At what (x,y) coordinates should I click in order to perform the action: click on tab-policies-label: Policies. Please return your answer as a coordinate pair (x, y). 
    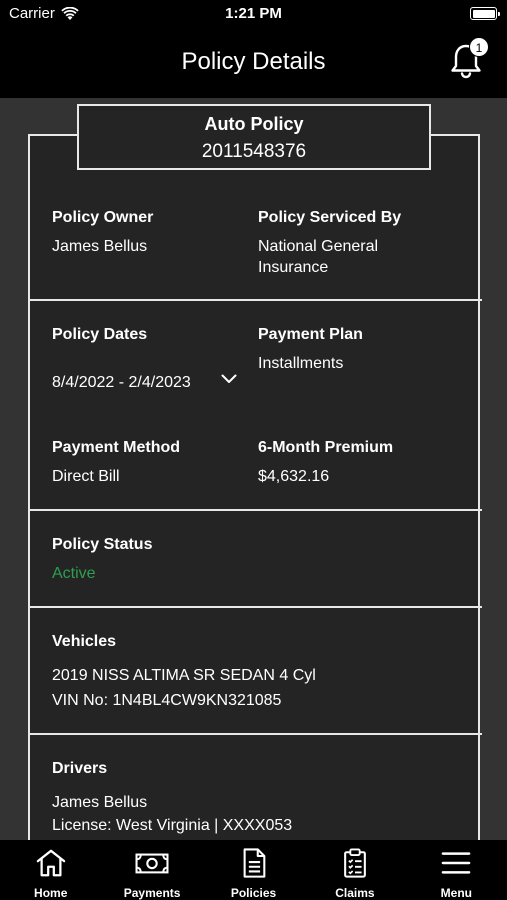
    Looking at the image, I should click on (253, 893).